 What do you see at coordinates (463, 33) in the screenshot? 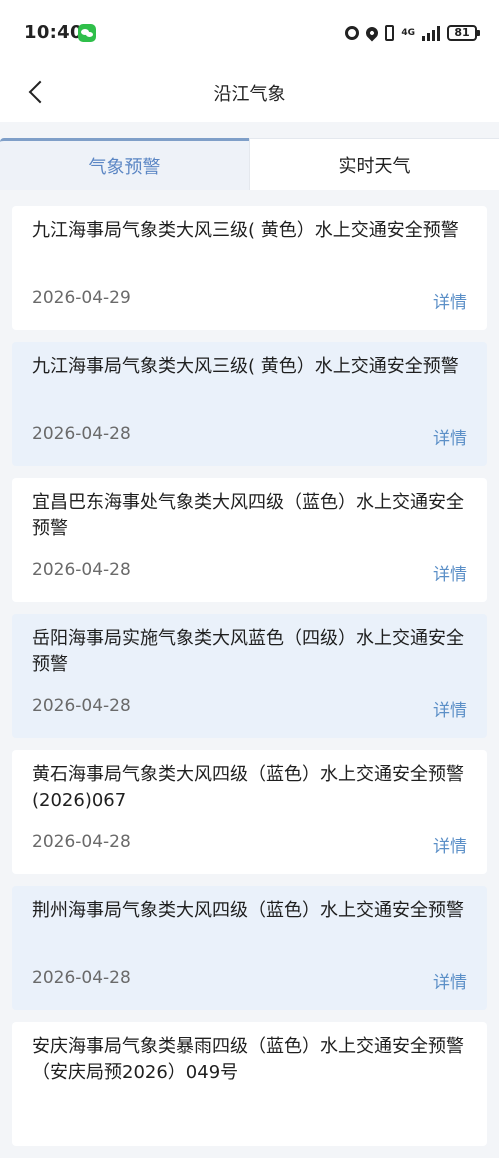
I see `battery-icon: 81` at bounding box center [463, 33].